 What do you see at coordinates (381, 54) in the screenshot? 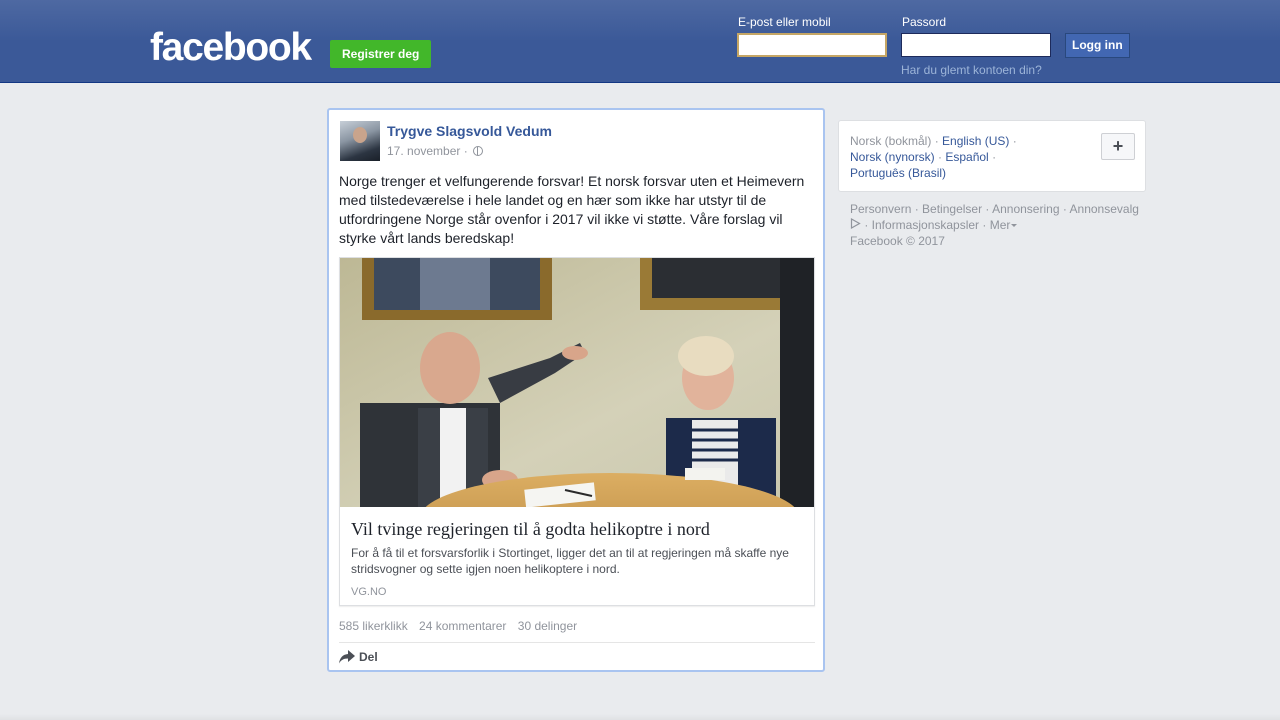
I see `register-button: Registrer deg` at bounding box center [381, 54].